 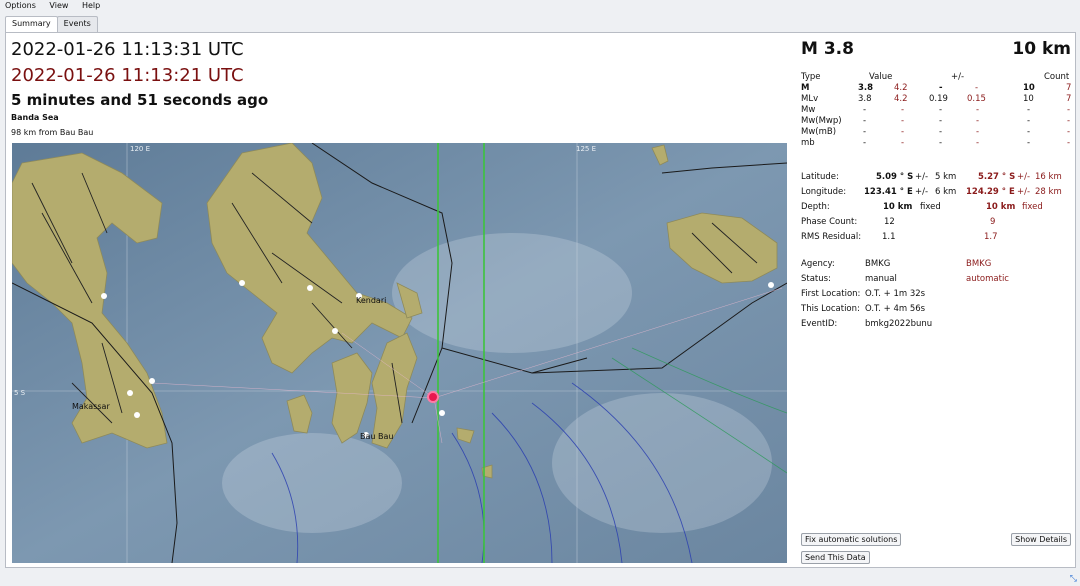 What do you see at coordinates (127, 49) in the screenshot?
I see `origin-time: 2022-01-26 11:13:31 UTC` at bounding box center [127, 49].